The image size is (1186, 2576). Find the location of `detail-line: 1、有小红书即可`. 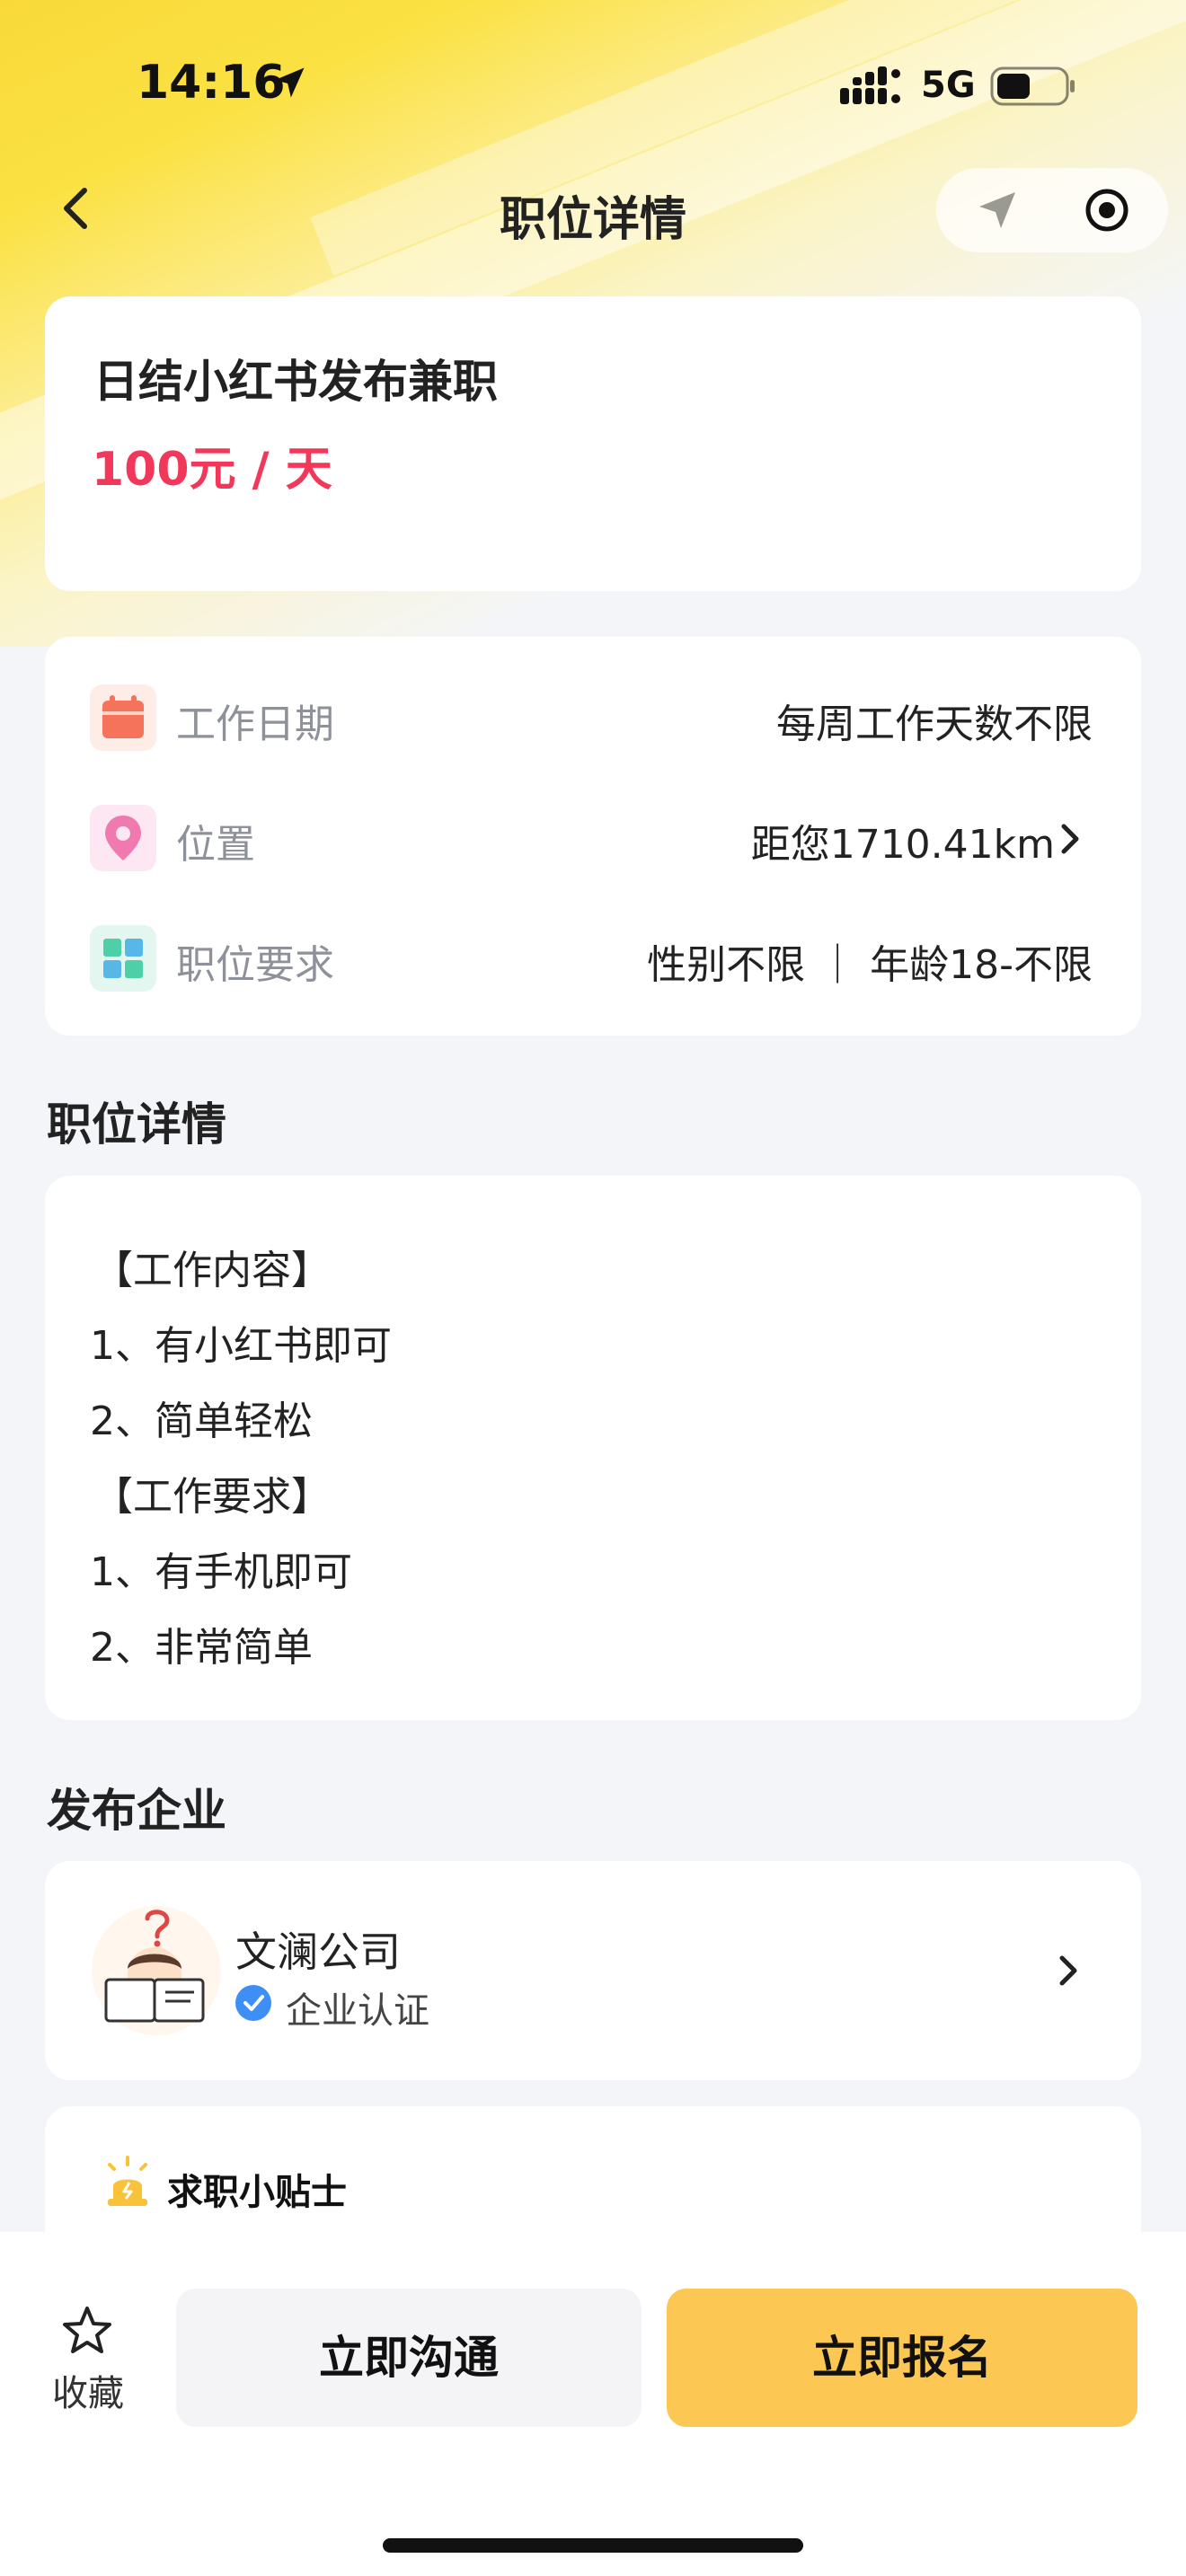

detail-line: 1、有小红书即可 is located at coordinates (241, 1346).